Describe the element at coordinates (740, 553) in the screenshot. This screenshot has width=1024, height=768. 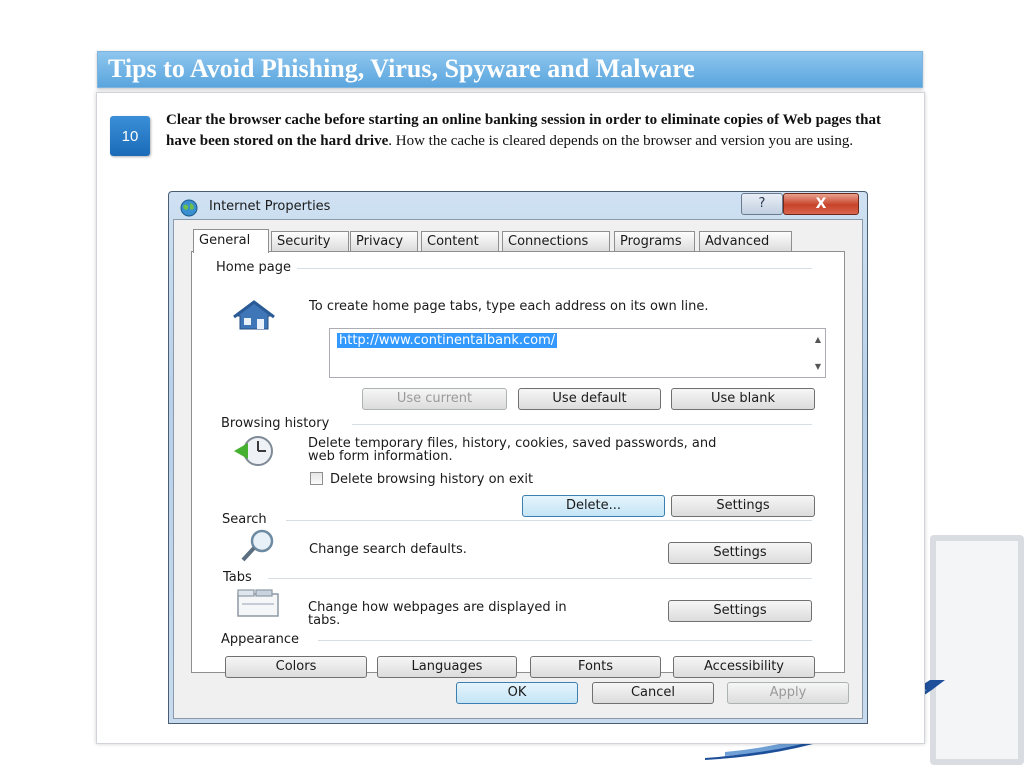
I see `search-settings-button: Settings` at that location.